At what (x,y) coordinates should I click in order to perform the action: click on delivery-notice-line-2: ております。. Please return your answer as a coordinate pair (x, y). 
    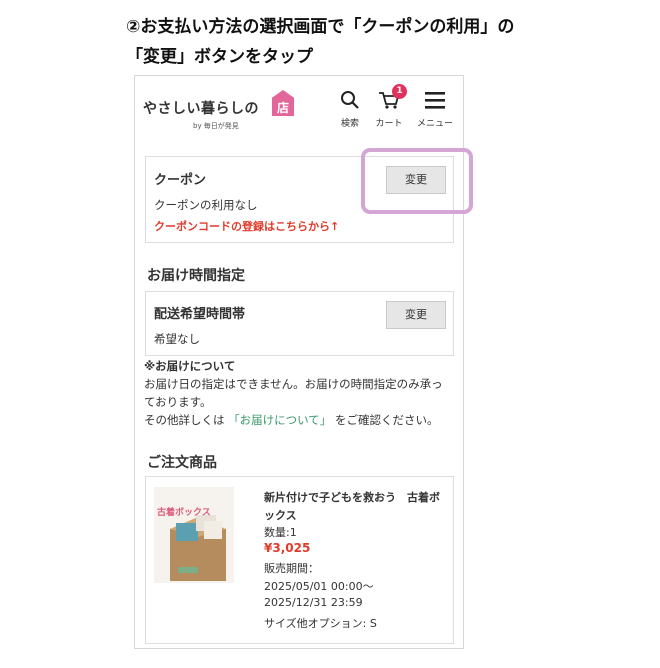
    Looking at the image, I should click on (178, 402).